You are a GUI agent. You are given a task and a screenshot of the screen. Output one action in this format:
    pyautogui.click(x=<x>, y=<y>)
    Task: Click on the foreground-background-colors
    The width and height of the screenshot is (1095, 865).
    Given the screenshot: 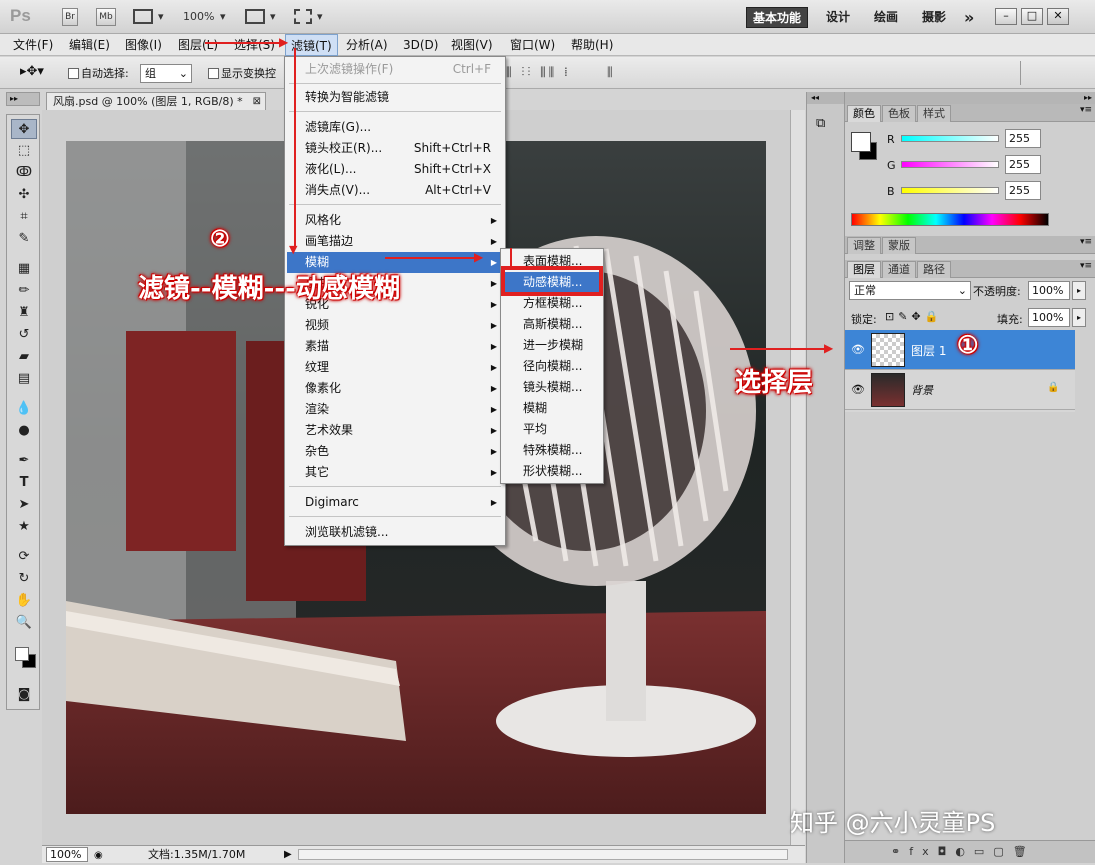 What is the action you would take?
    pyautogui.click(x=26, y=657)
    